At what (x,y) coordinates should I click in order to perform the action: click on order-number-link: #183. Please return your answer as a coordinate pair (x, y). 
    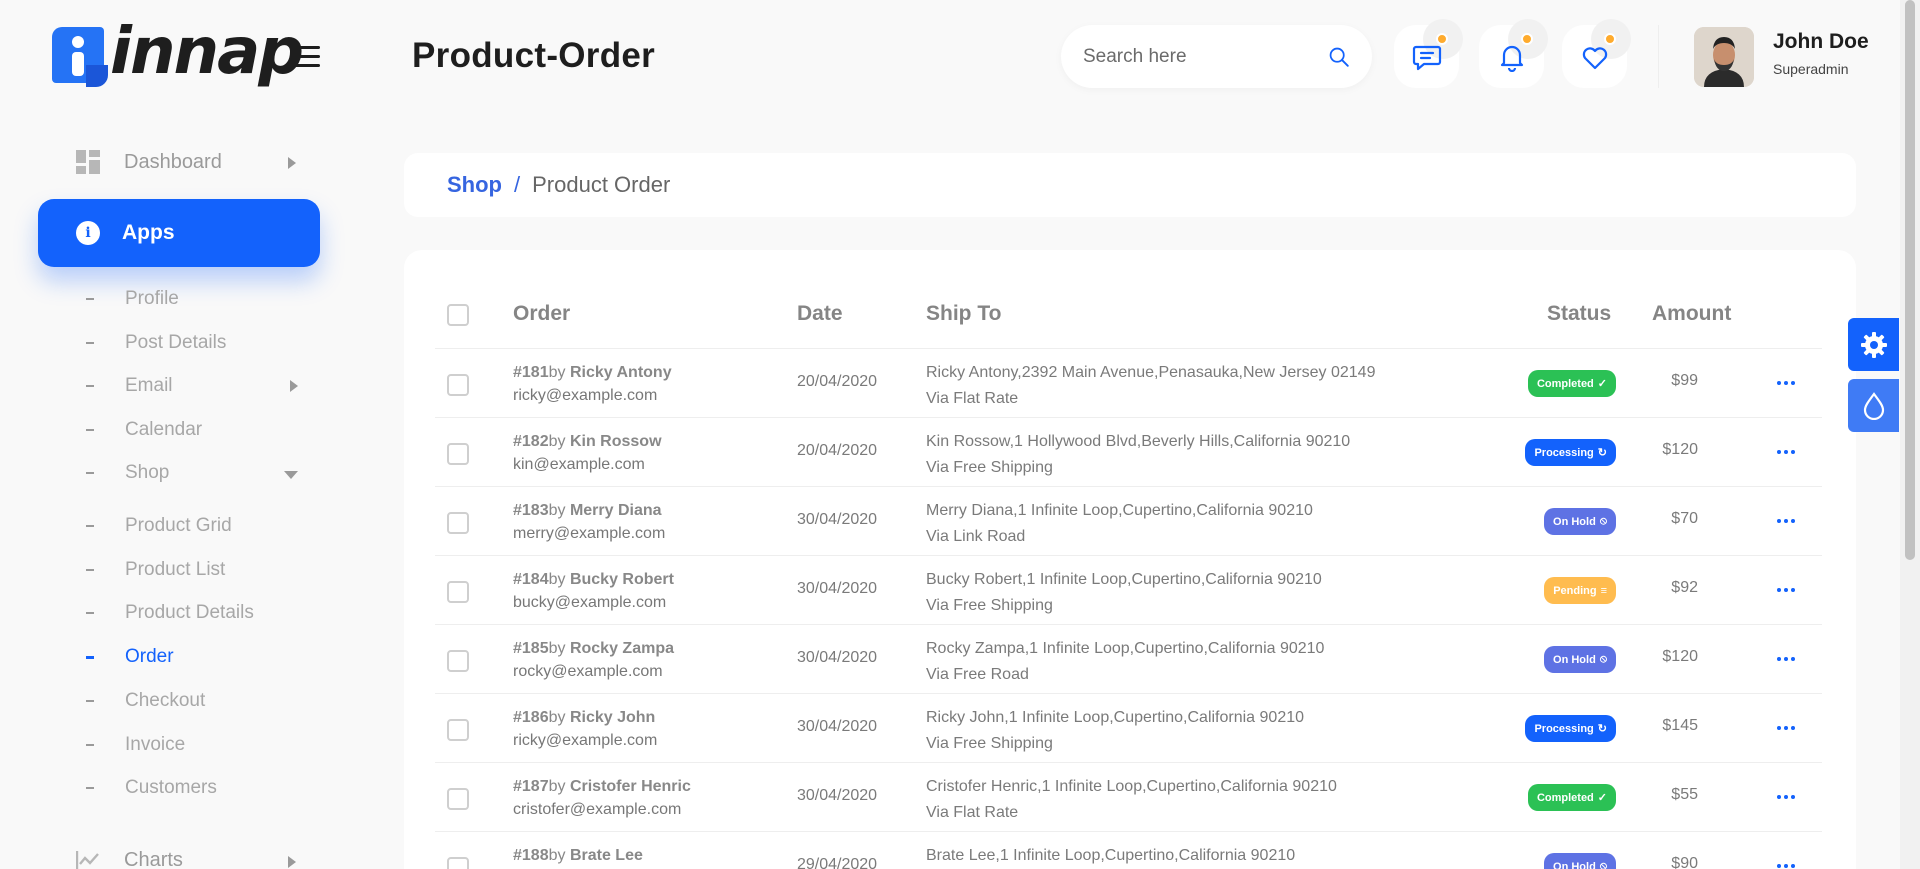
    Looking at the image, I should click on (531, 510).